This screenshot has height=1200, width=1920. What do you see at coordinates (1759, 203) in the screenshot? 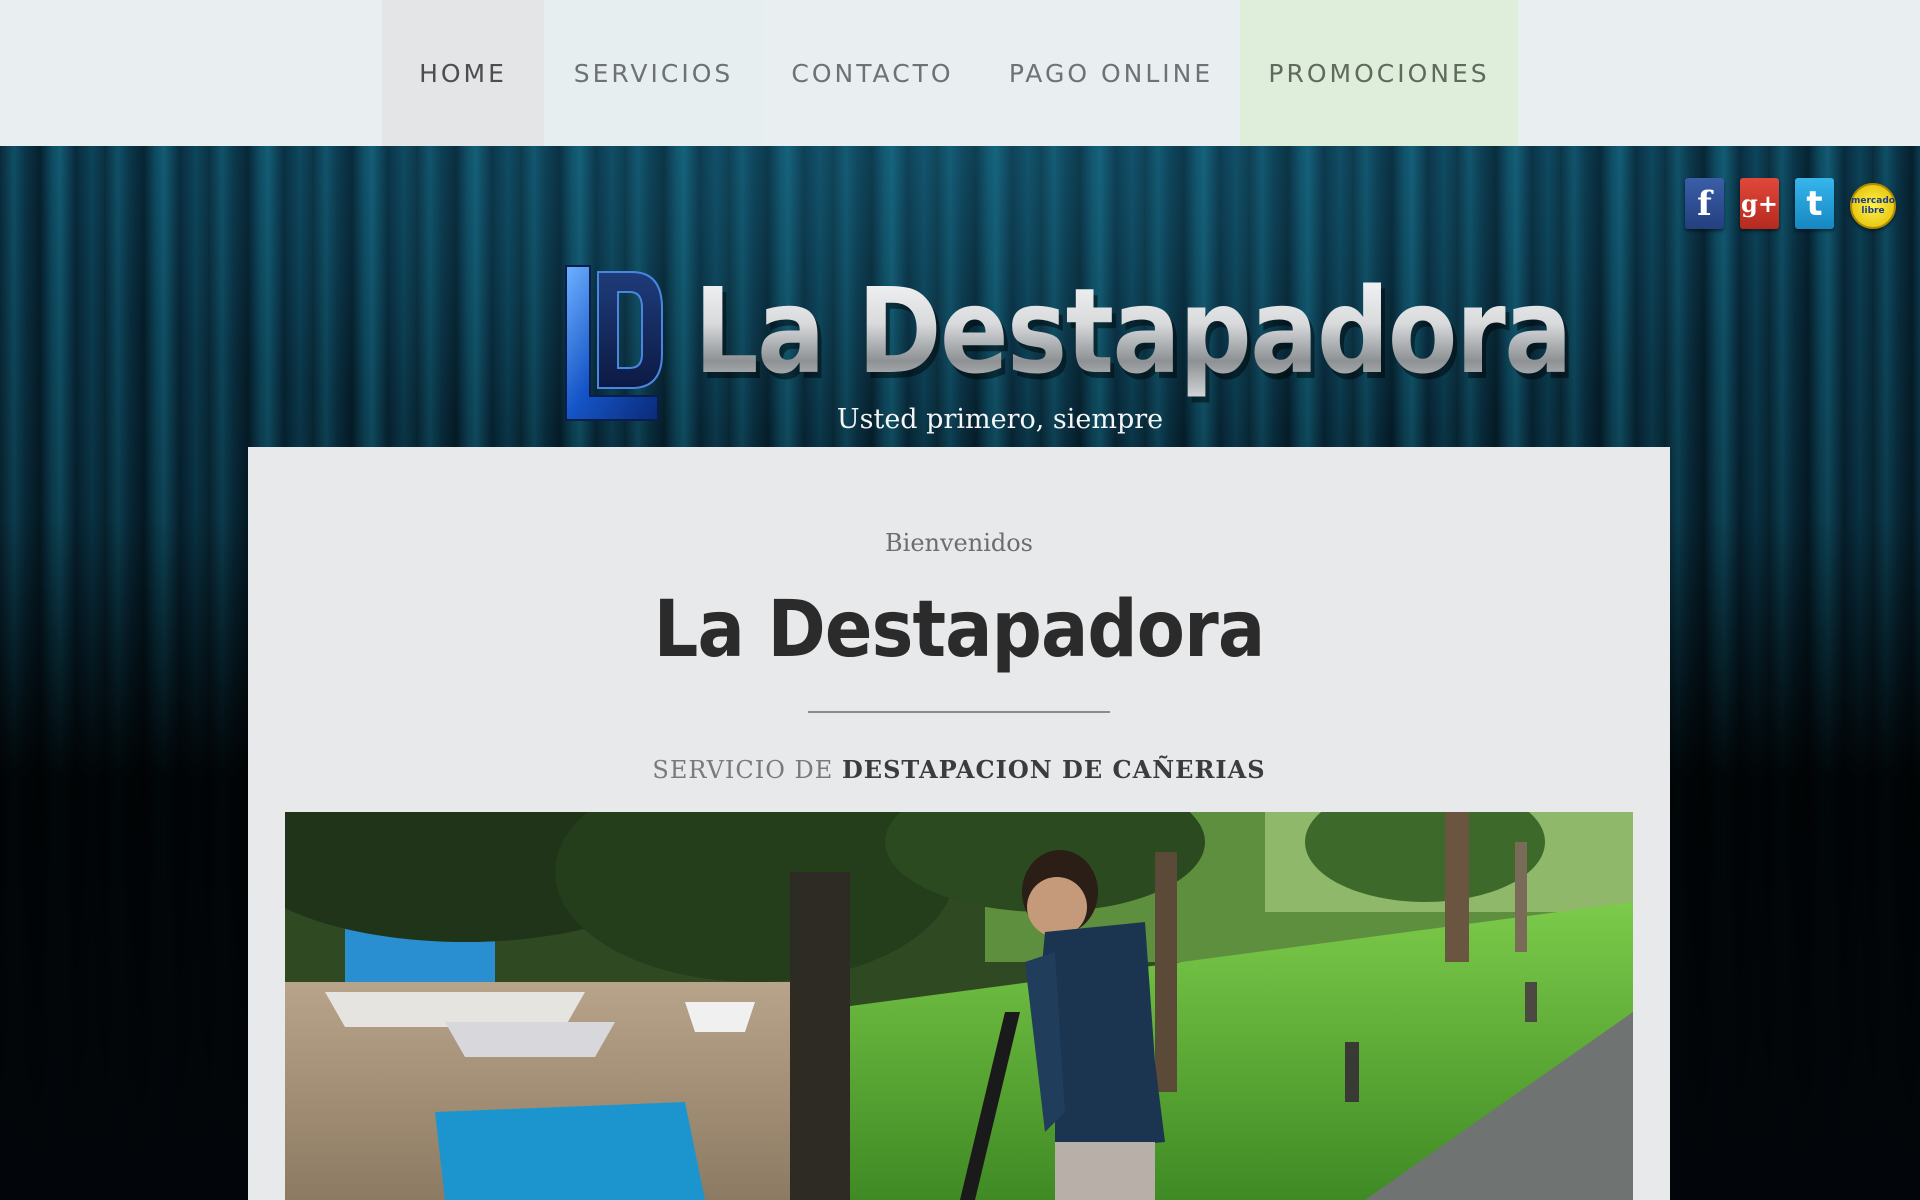
I see `google-plus-icon: g+` at bounding box center [1759, 203].